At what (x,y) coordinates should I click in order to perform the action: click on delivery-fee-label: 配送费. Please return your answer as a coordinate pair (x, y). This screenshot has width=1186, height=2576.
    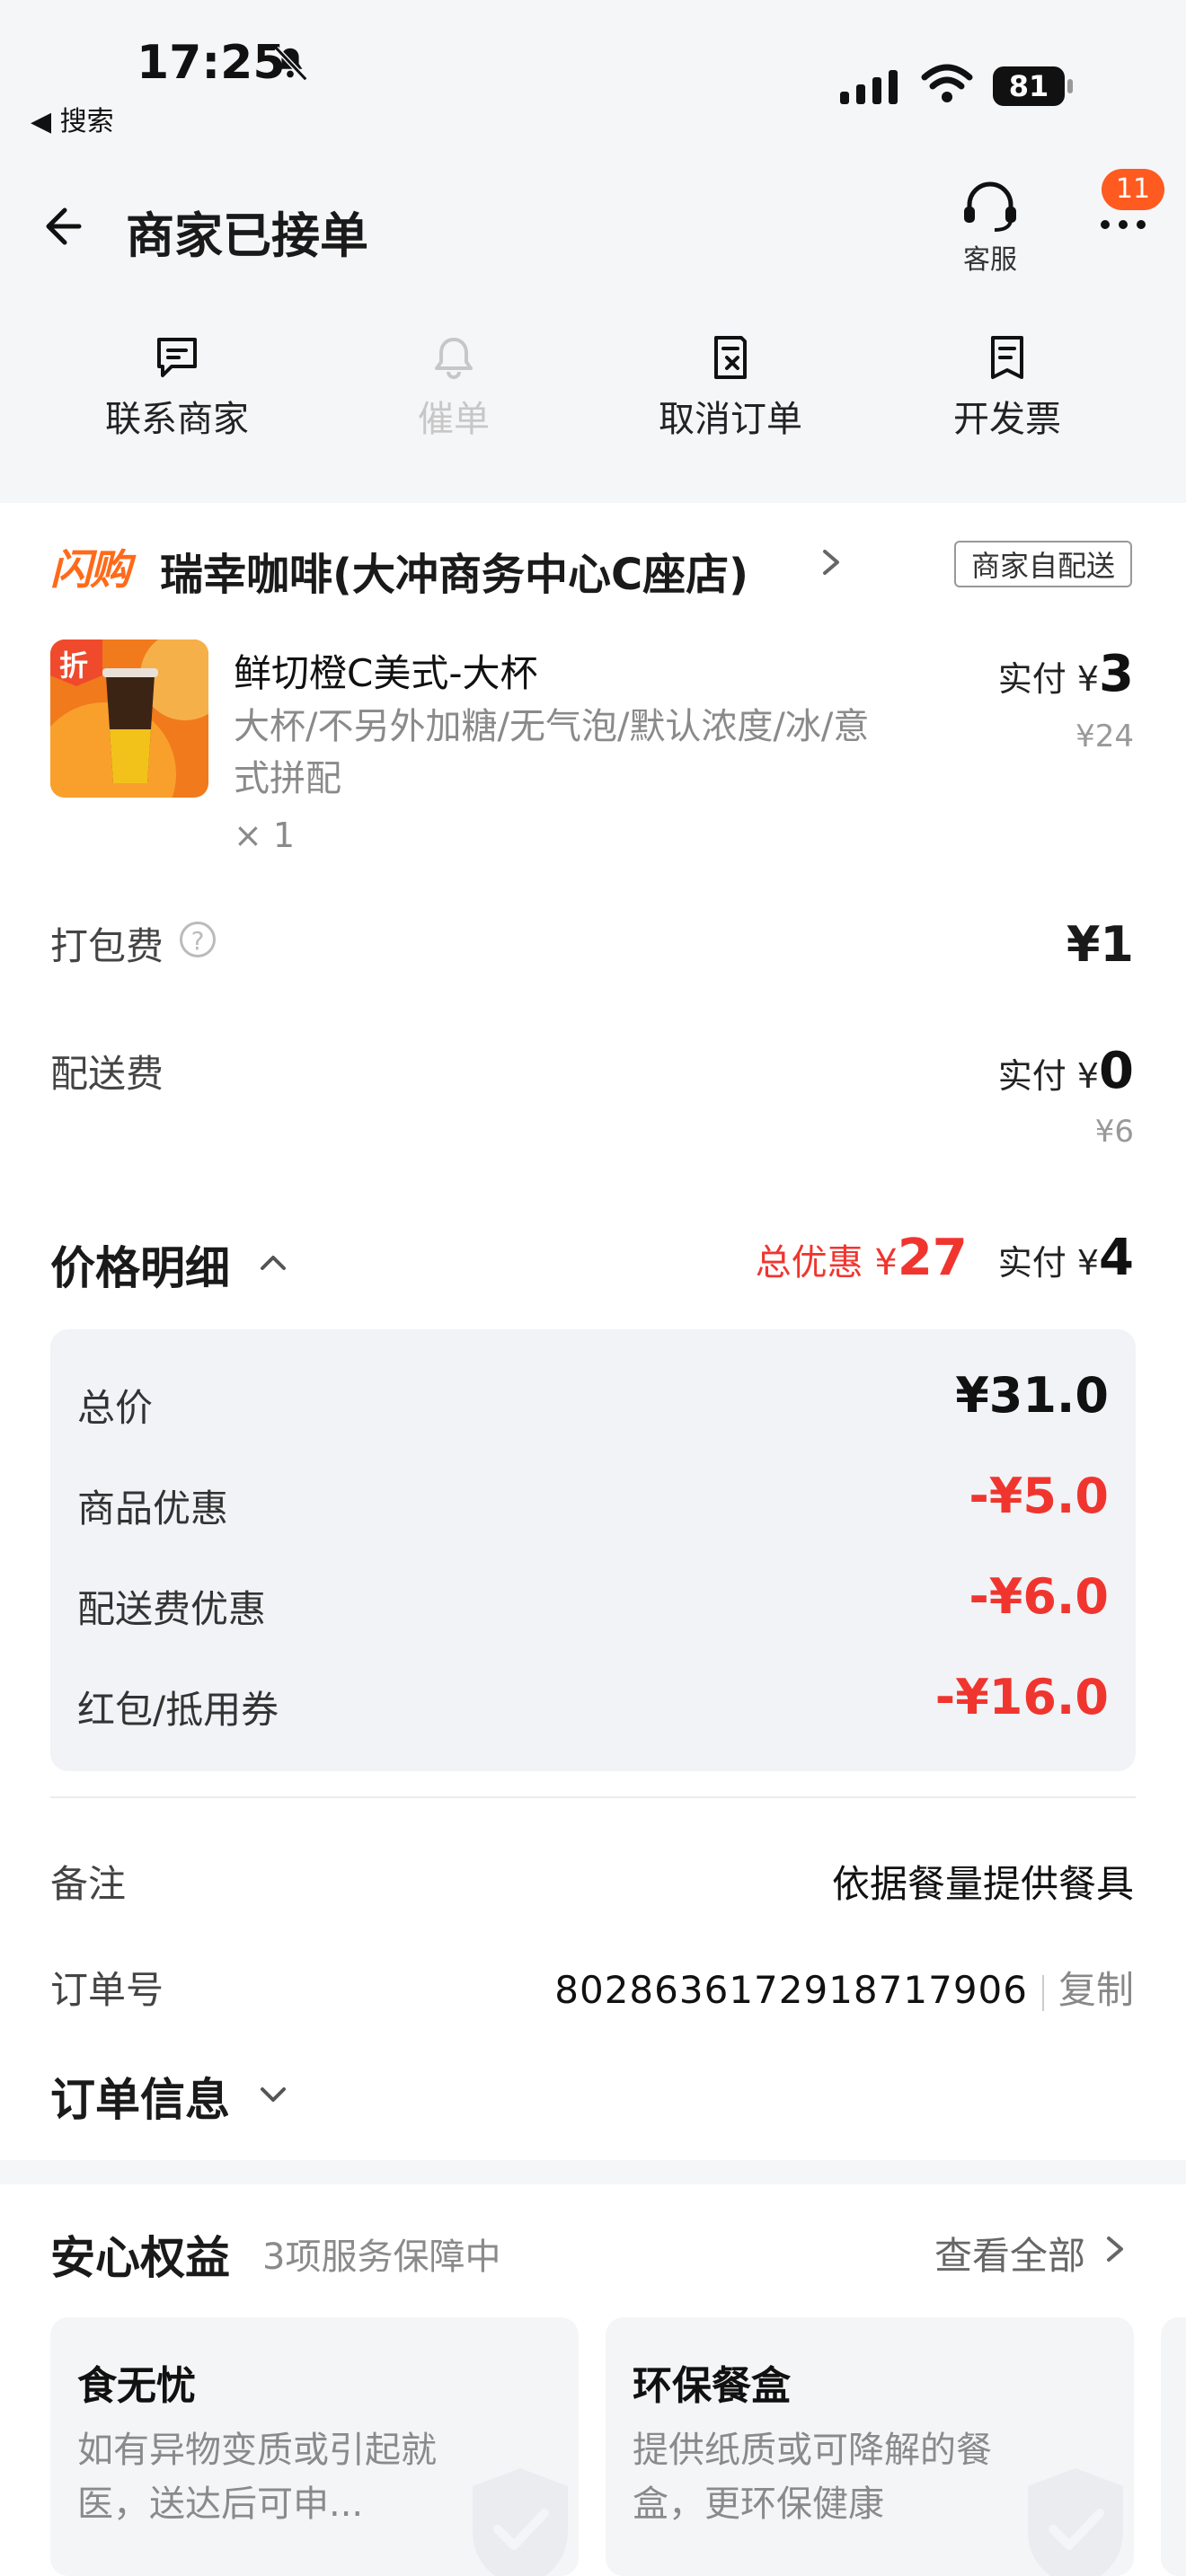
    Looking at the image, I should click on (107, 1074).